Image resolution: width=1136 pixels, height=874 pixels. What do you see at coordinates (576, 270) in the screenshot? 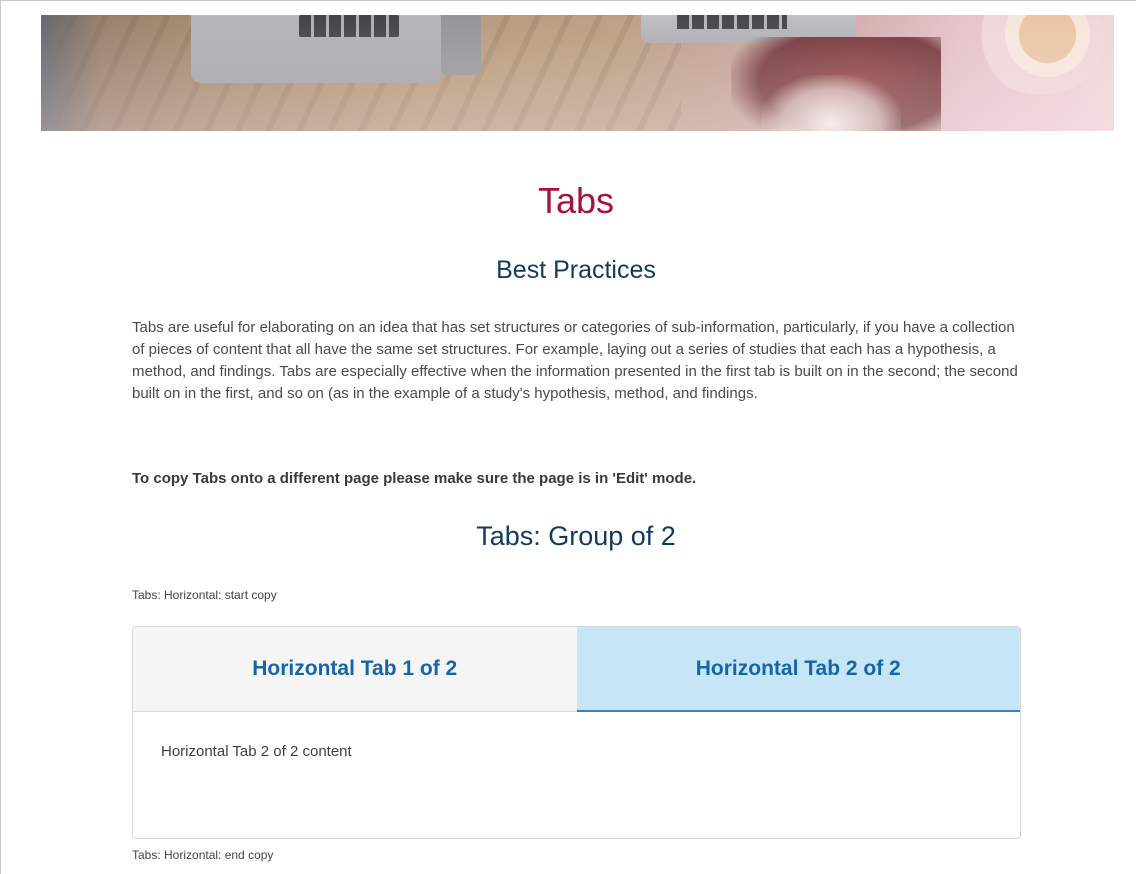
I see `section-heading-best-practices: Best Practices` at bounding box center [576, 270].